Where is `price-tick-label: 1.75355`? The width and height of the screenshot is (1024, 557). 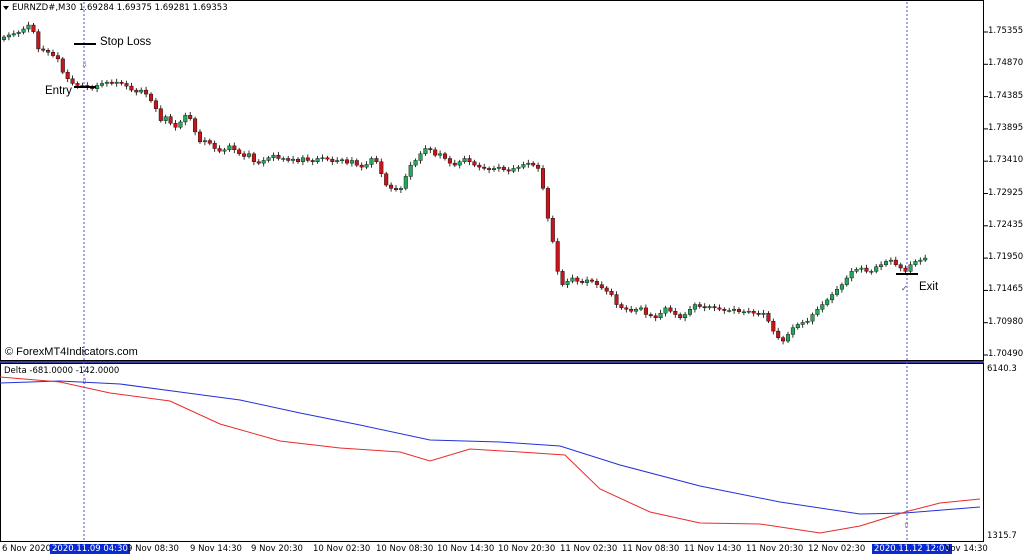
price-tick-label: 1.75355 is located at coordinates (1006, 31).